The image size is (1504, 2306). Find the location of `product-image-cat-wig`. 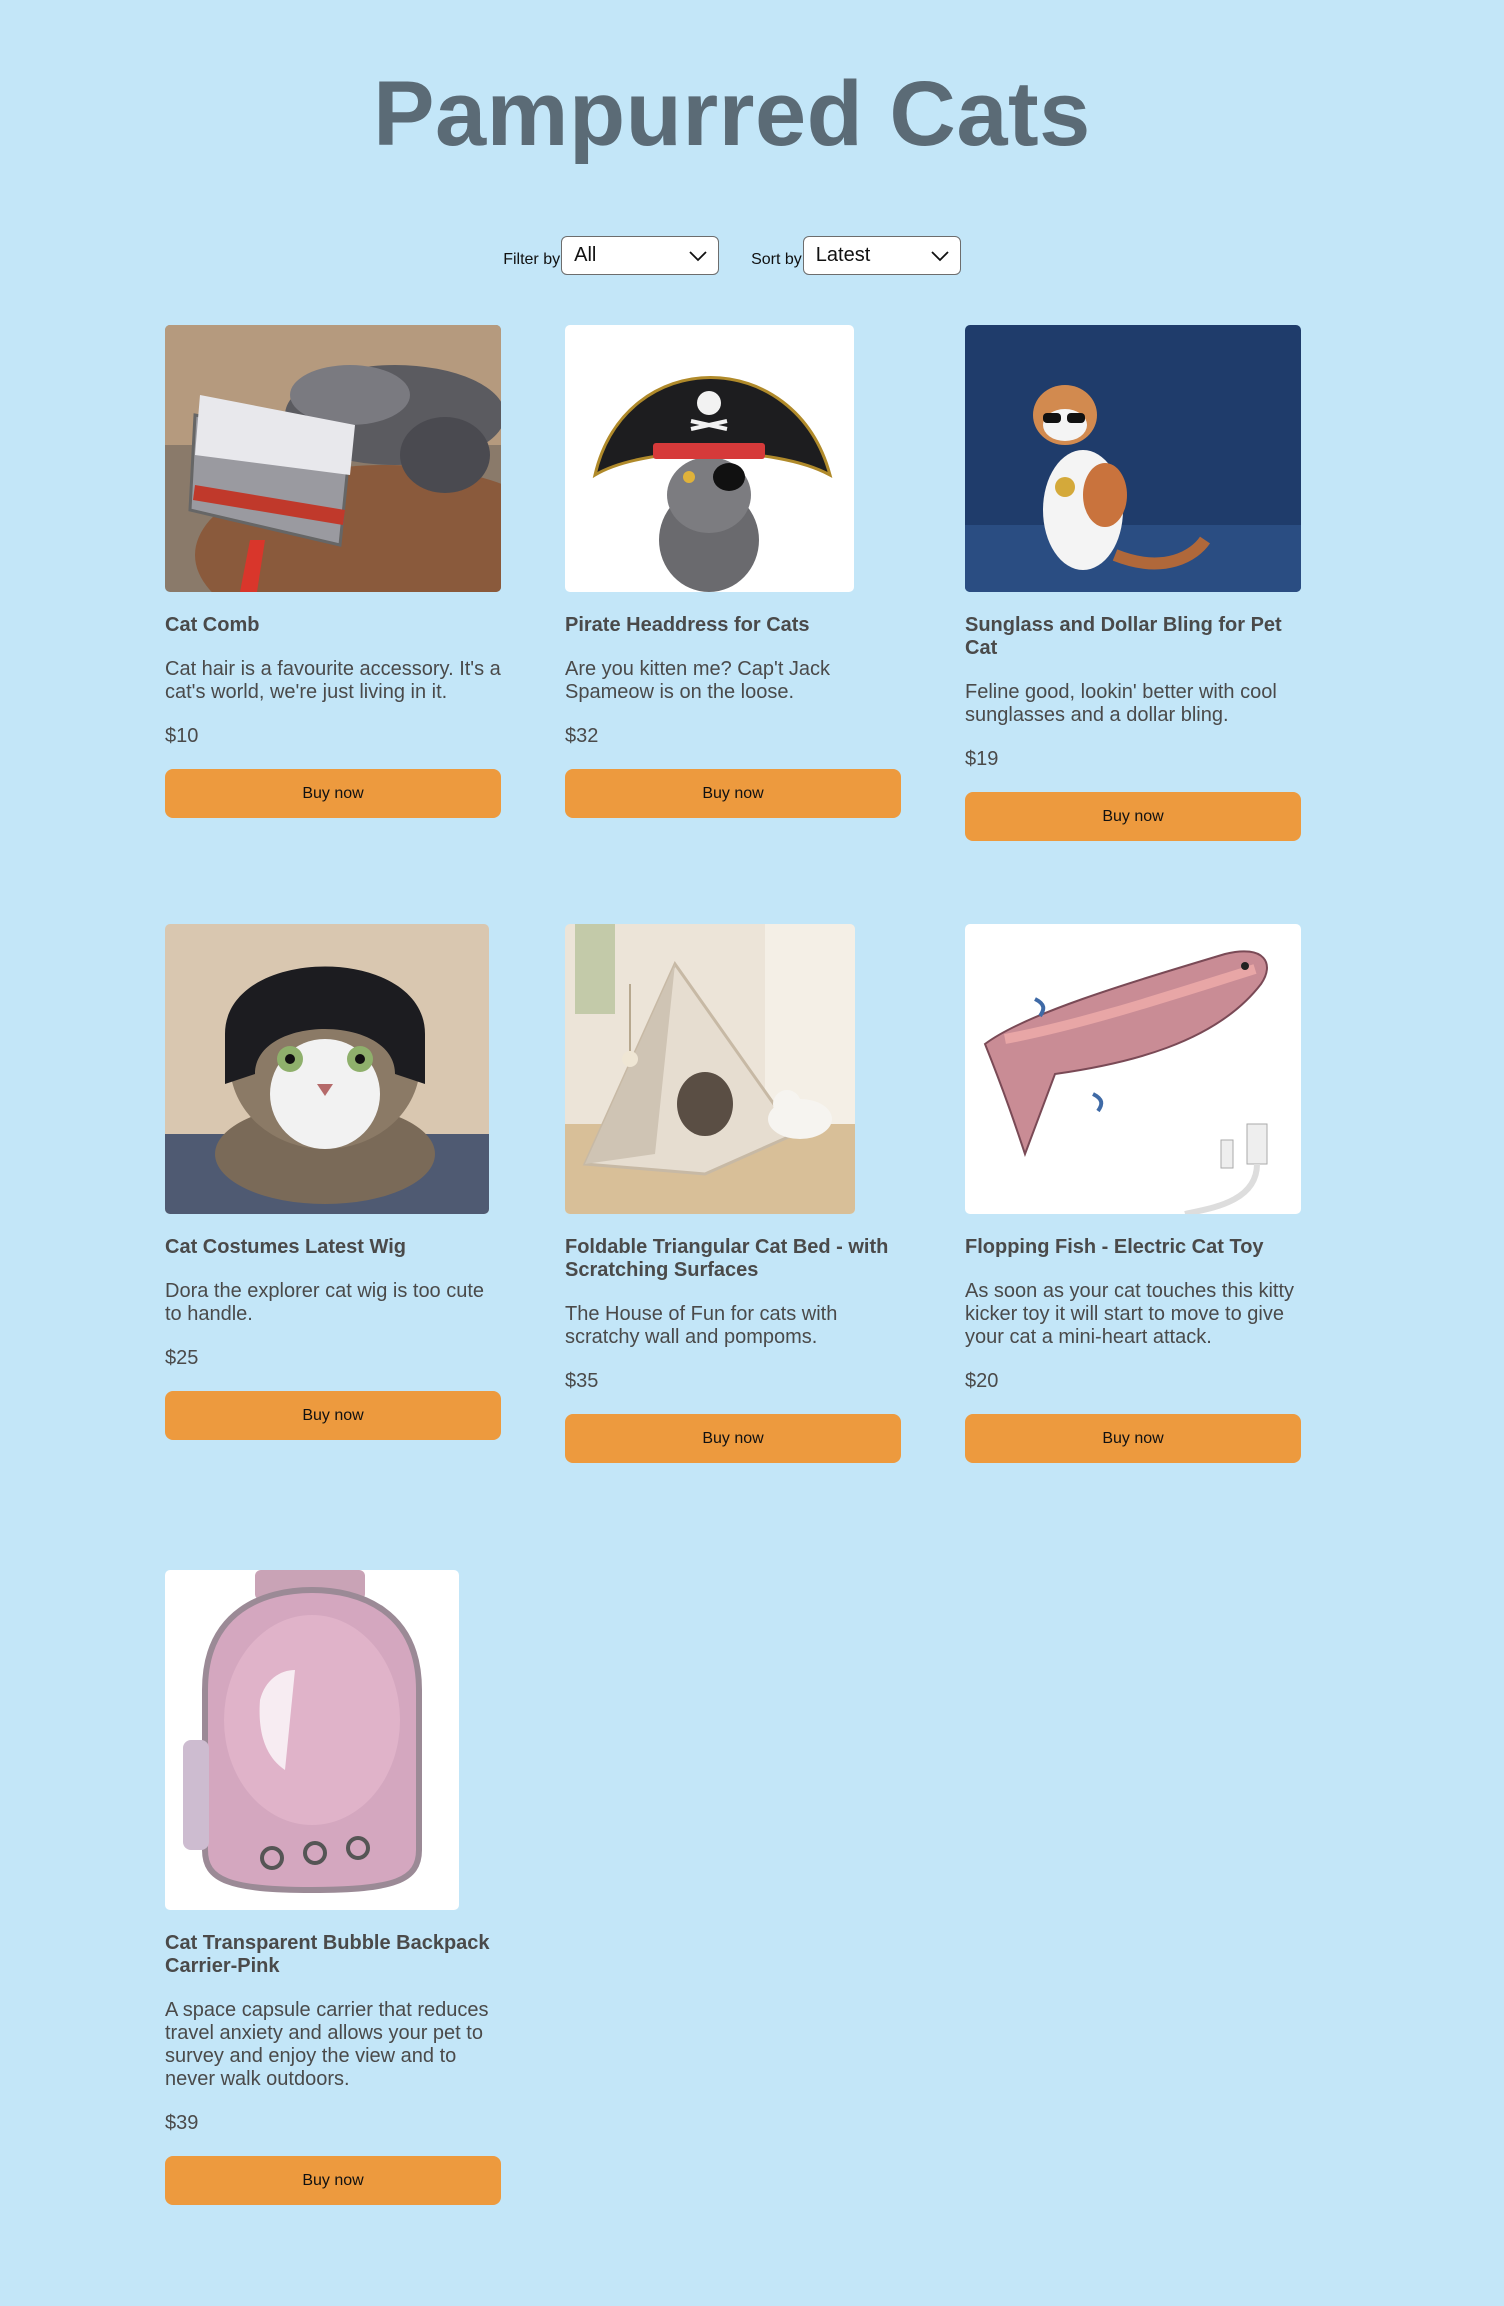

product-image-cat-wig is located at coordinates (327, 1069).